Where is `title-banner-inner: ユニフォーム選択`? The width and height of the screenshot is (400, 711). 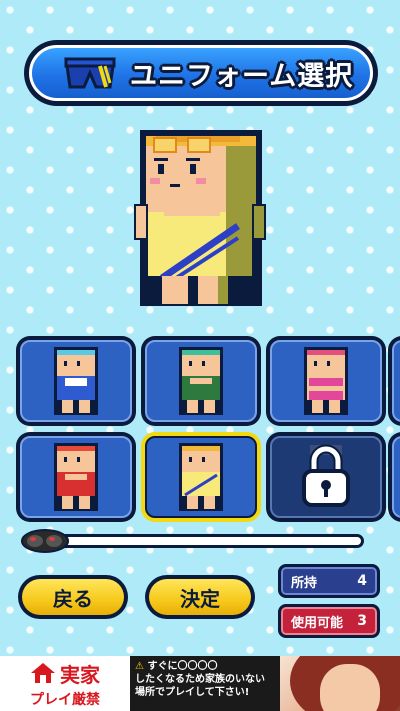
title-banner-inner: ユニフォーム選択 is located at coordinates (201, 73).